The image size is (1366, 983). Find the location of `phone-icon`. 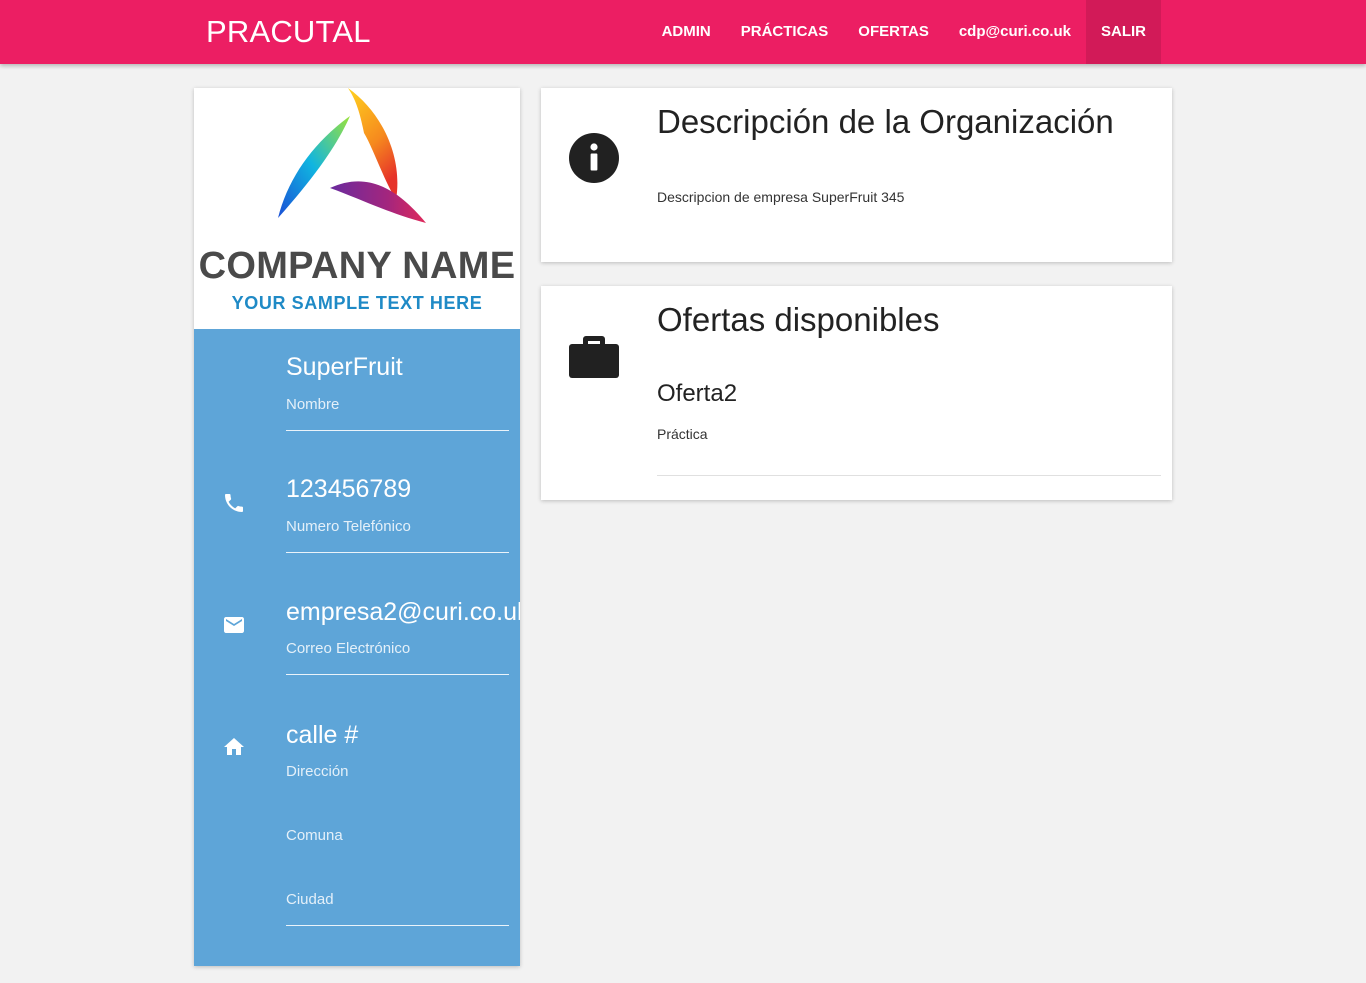

phone-icon is located at coordinates (234, 503).